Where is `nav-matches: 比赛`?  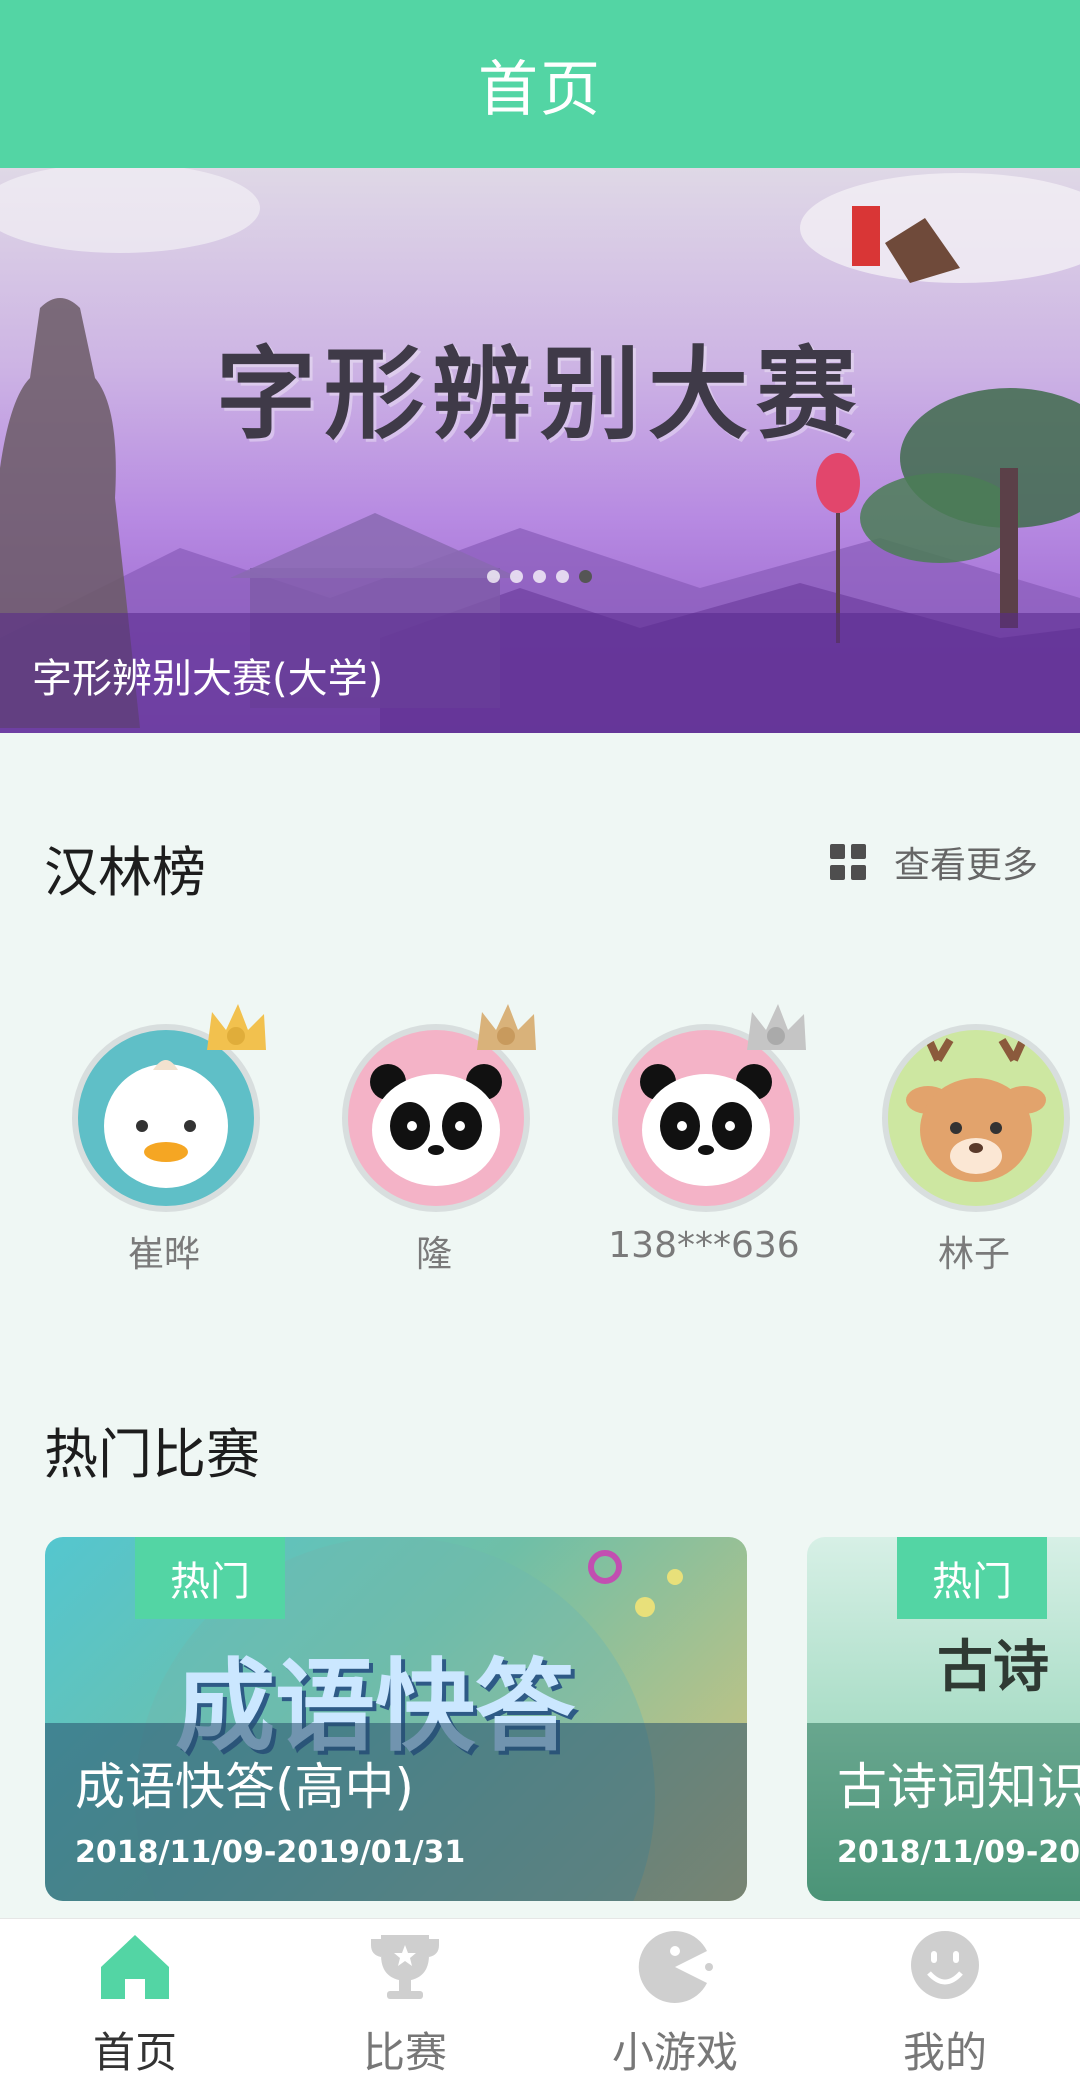 nav-matches: 比赛 is located at coordinates (405, 2004).